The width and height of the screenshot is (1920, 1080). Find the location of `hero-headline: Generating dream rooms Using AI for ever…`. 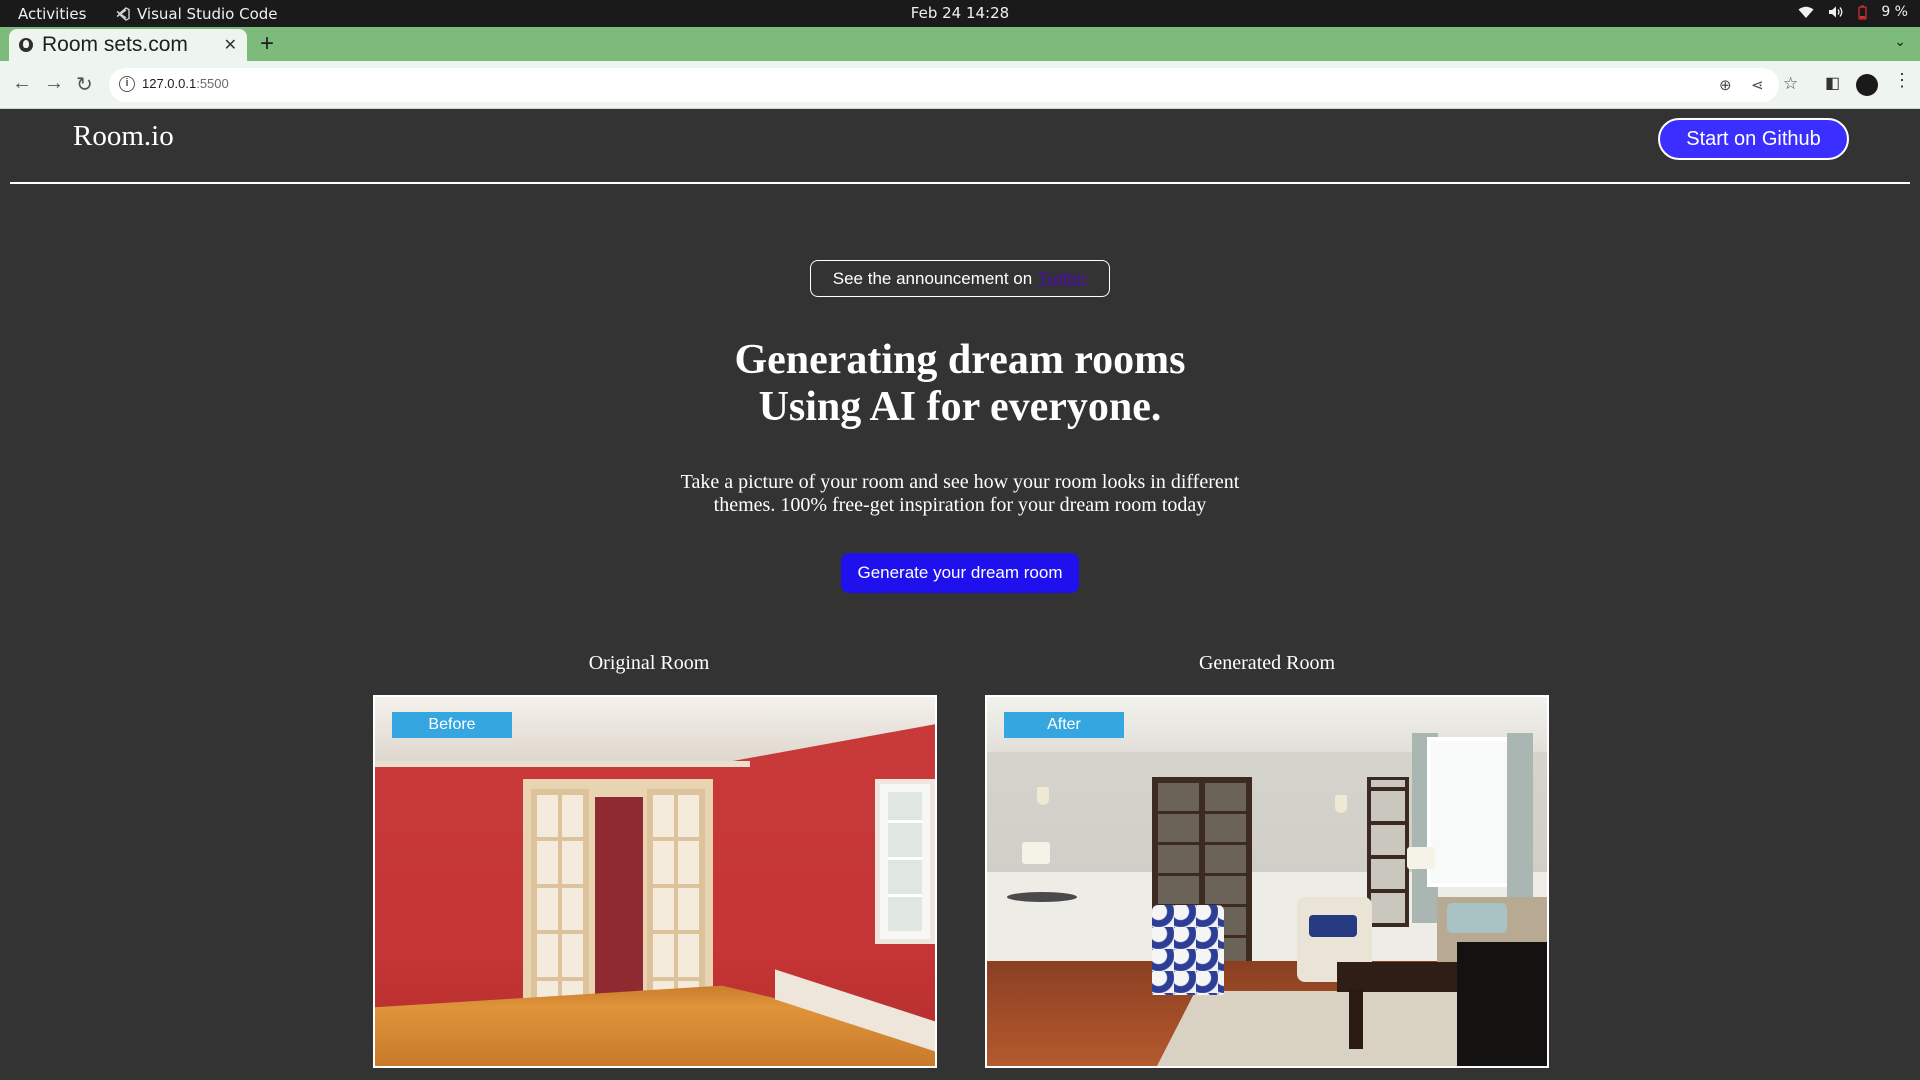

hero-headline: Generating dream rooms Using AI for ever… is located at coordinates (960, 384).